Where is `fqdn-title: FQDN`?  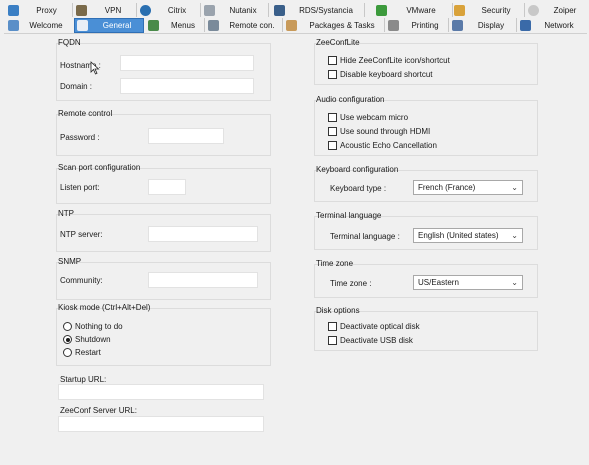
fqdn-title: FQDN is located at coordinates (69, 42).